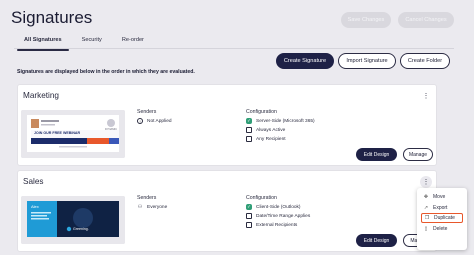  What do you see at coordinates (271, 130) in the screenshot?
I see `config-item-text: Always Active` at bounding box center [271, 130].